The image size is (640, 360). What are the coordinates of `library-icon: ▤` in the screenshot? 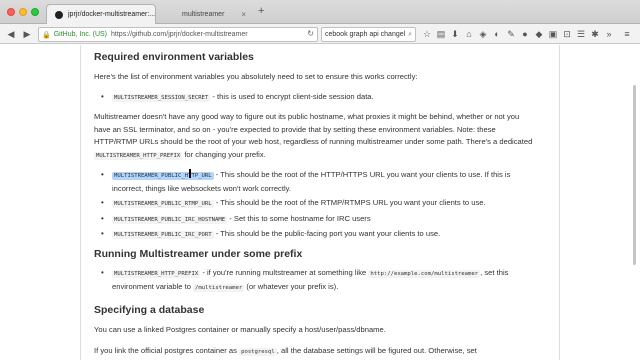 It's located at (441, 34).